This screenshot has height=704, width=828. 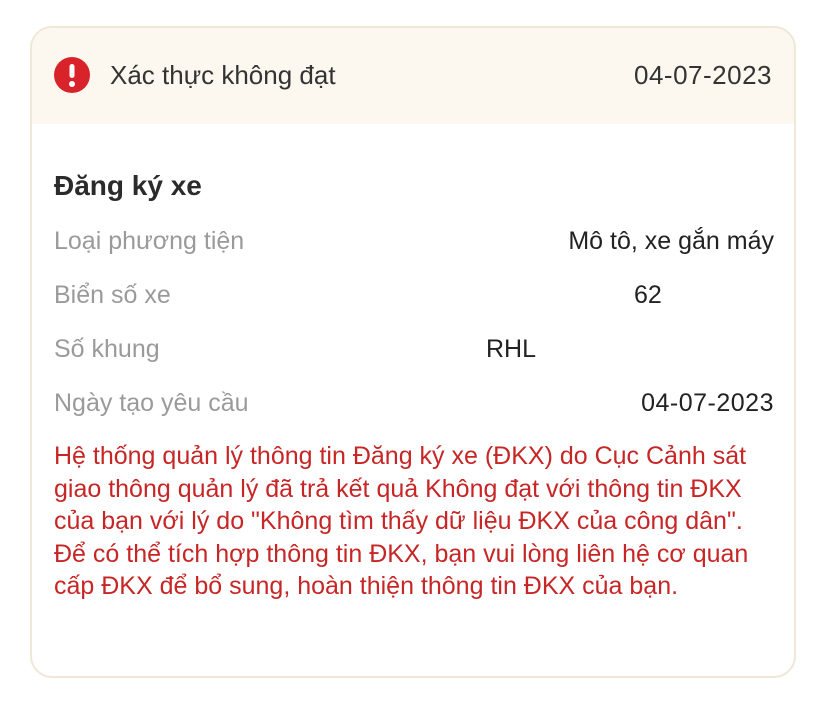 What do you see at coordinates (413, 76) in the screenshot?
I see `verification-status-header: Xác thực không đạt 04-07-2023` at bounding box center [413, 76].